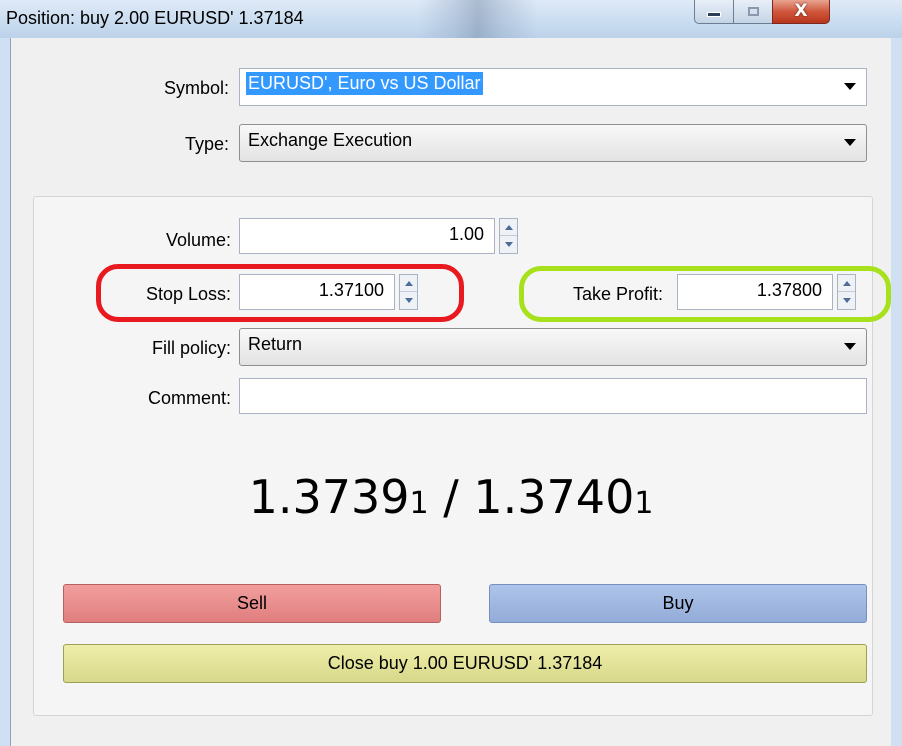 The height and width of the screenshot is (746, 902). I want to click on minimize-icon, so click(714, 14).